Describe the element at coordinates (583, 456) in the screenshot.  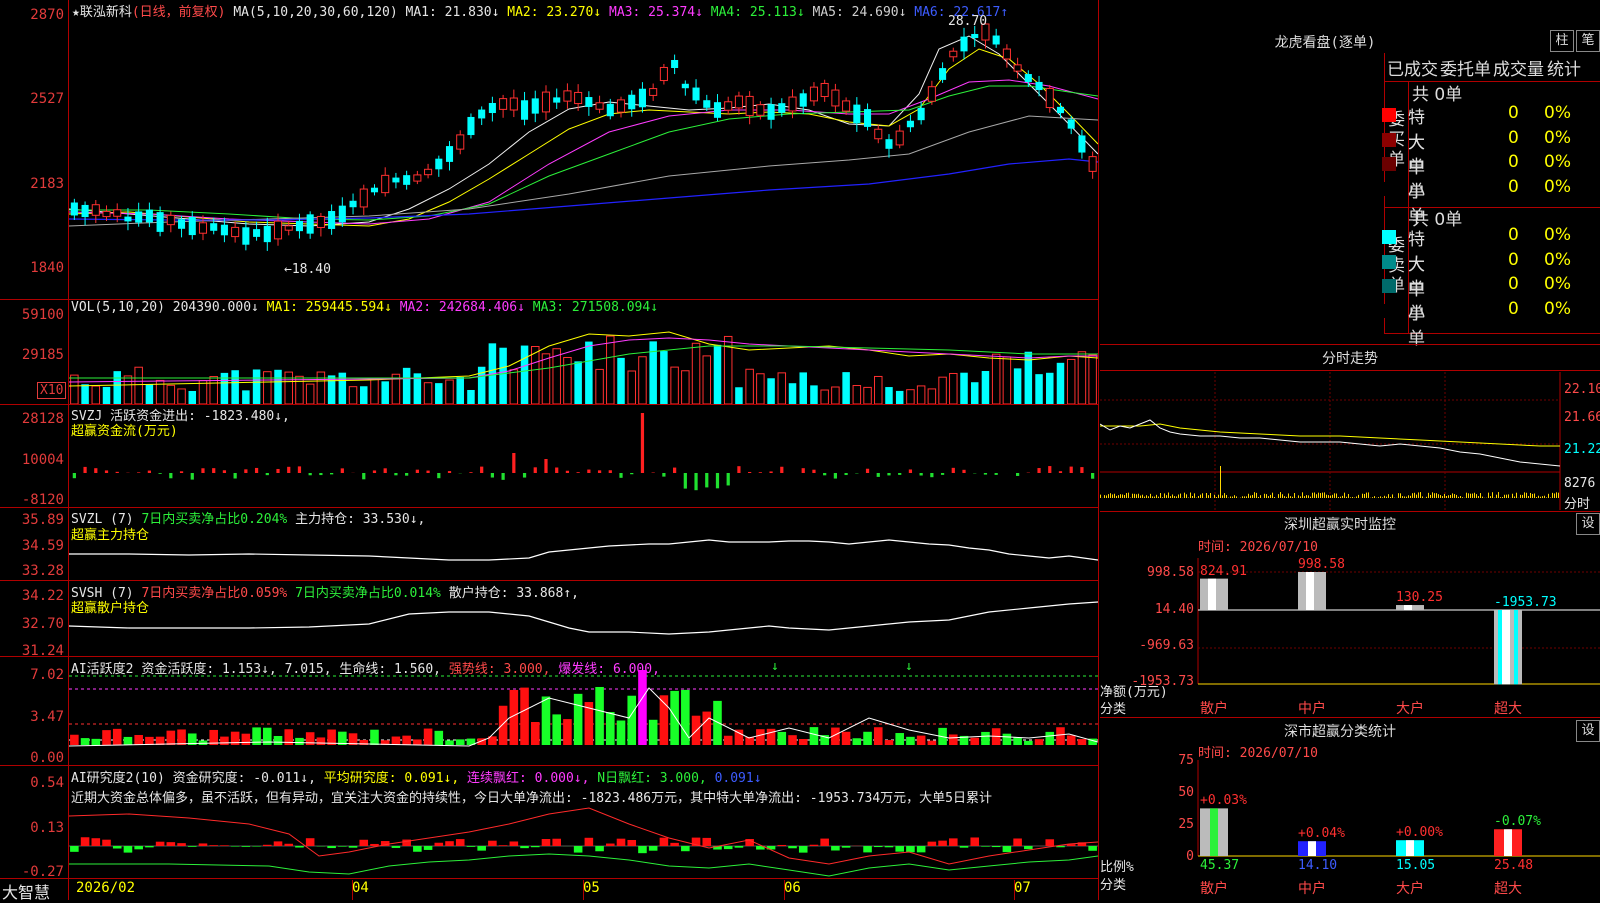
I see `svzj-bar-chart` at that location.